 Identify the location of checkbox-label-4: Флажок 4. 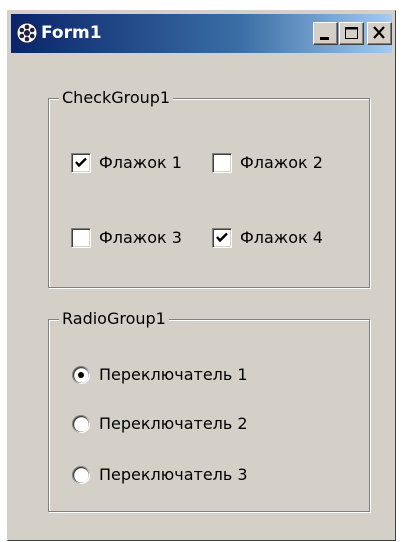
(281, 237).